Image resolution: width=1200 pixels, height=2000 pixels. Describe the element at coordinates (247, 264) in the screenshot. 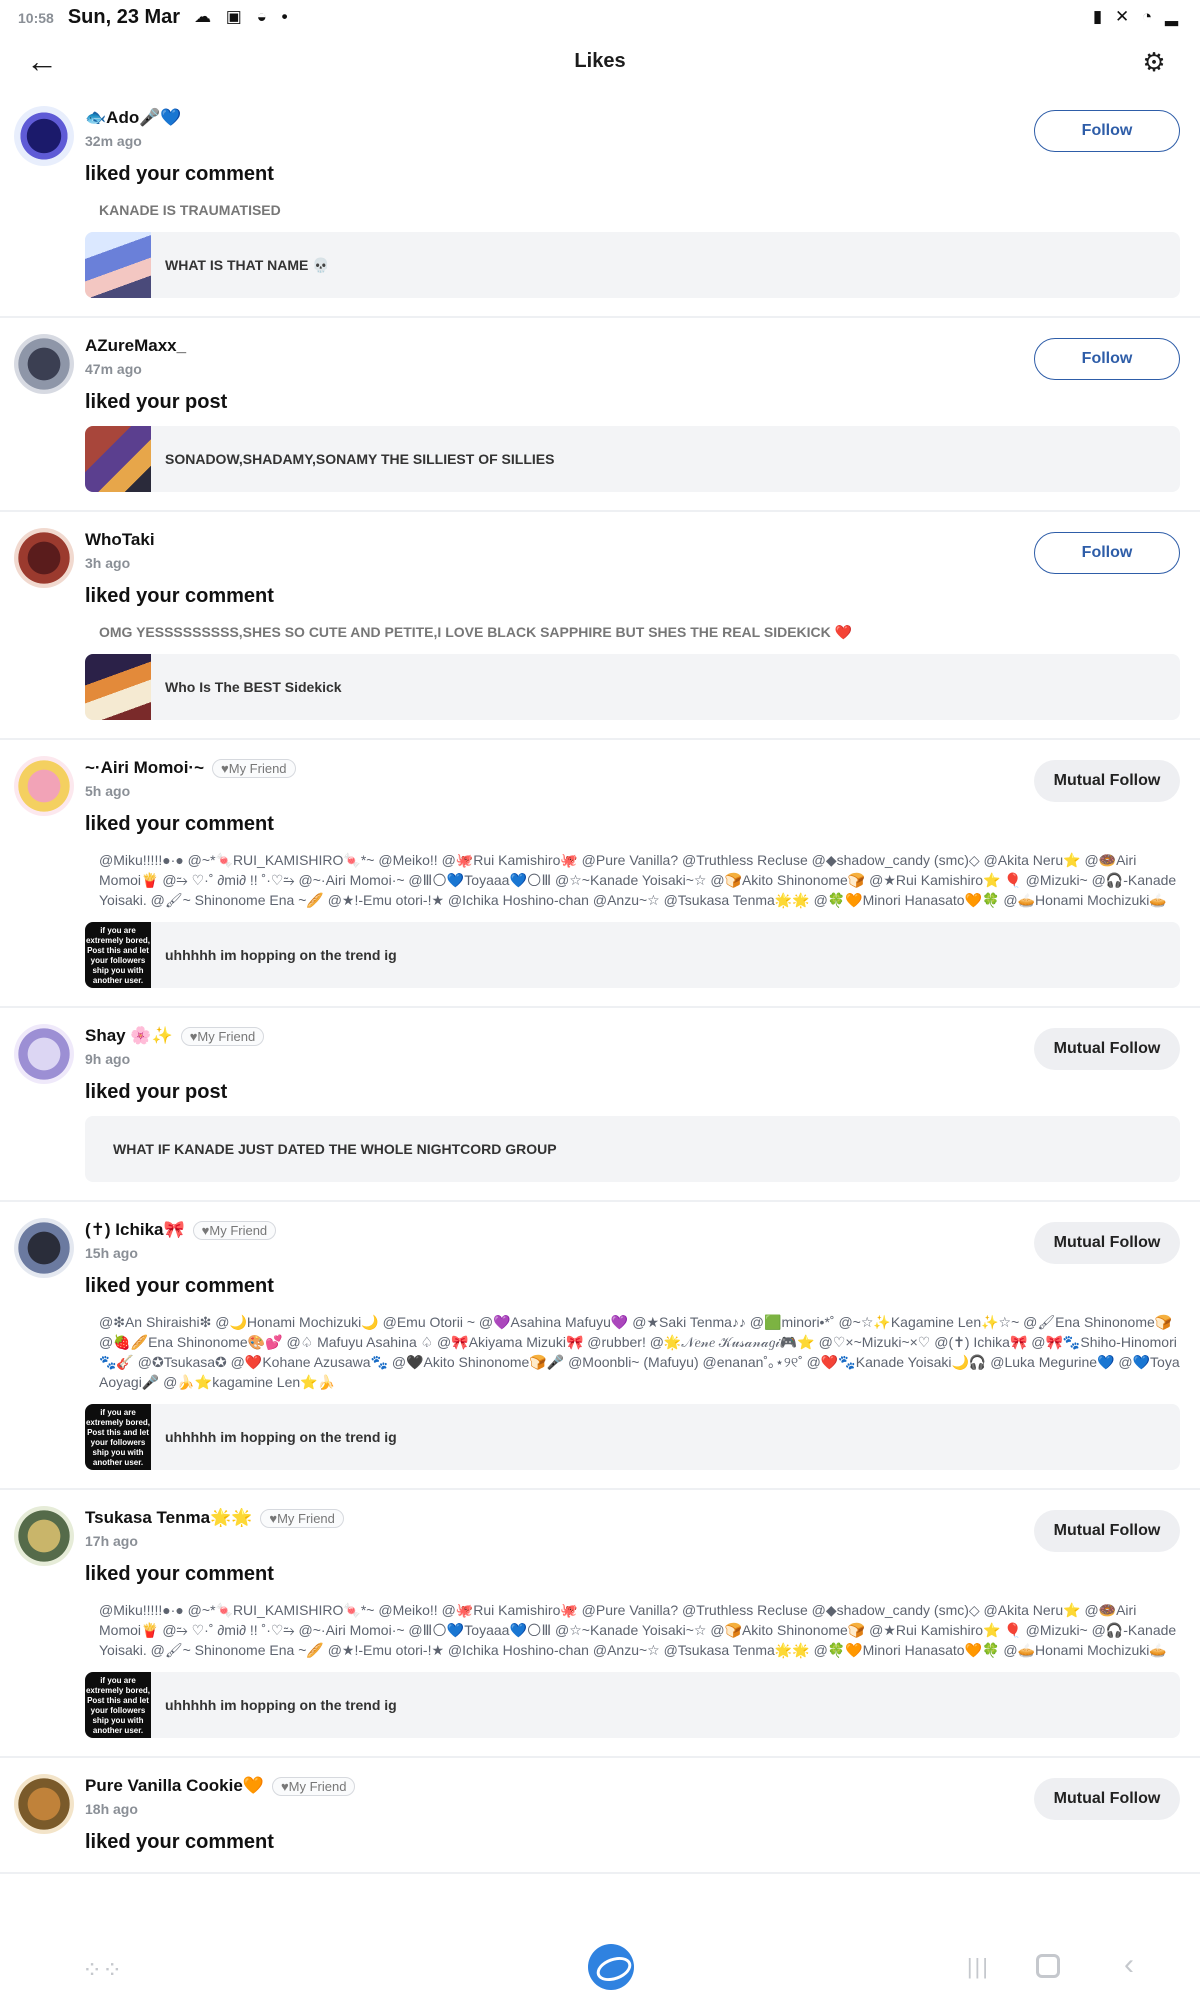

I see `post-title: WHAT IS THAT NAME 💀` at that location.